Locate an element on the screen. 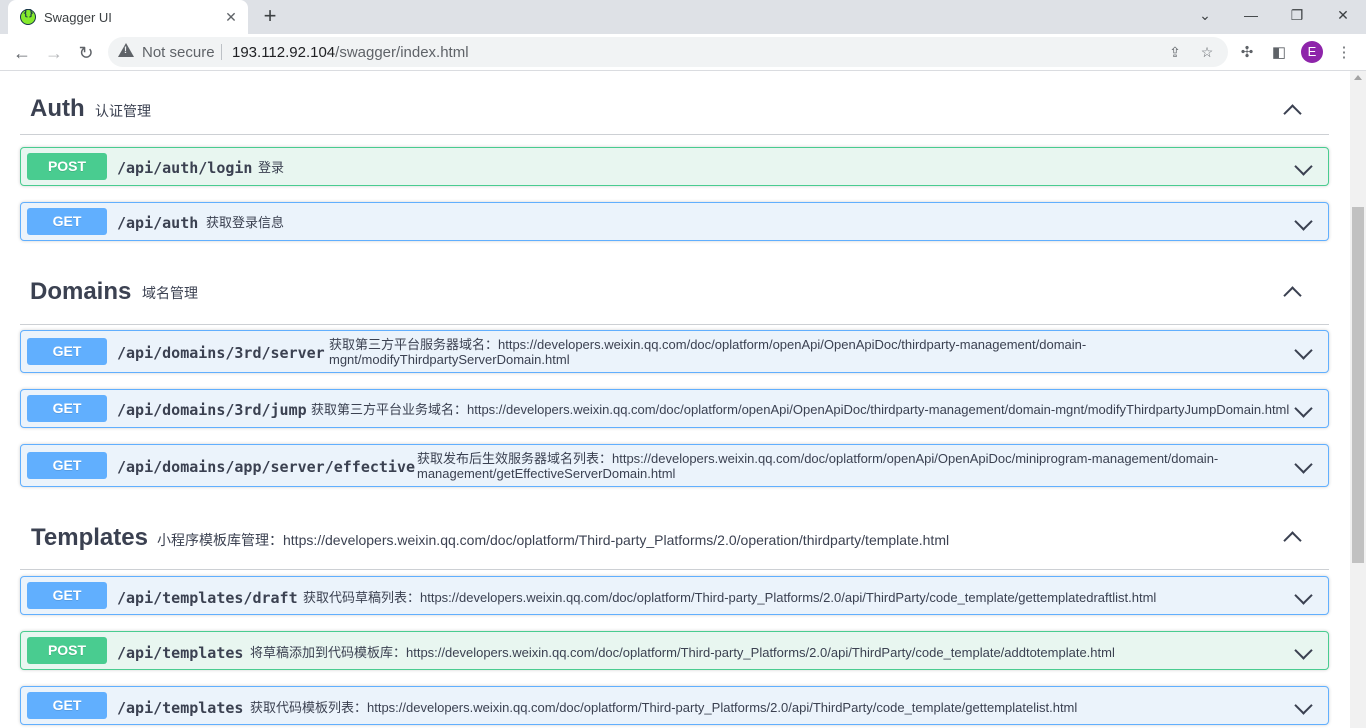 This screenshot has height=728, width=1366. scroll-up-icon is located at coordinates (1358, 77).